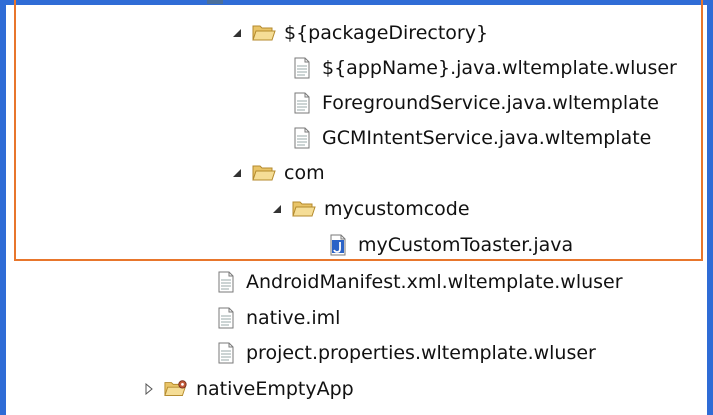 The width and height of the screenshot is (713, 415). Describe the element at coordinates (397, 209) in the screenshot. I see `tree-item-label: mycustomcode` at that location.